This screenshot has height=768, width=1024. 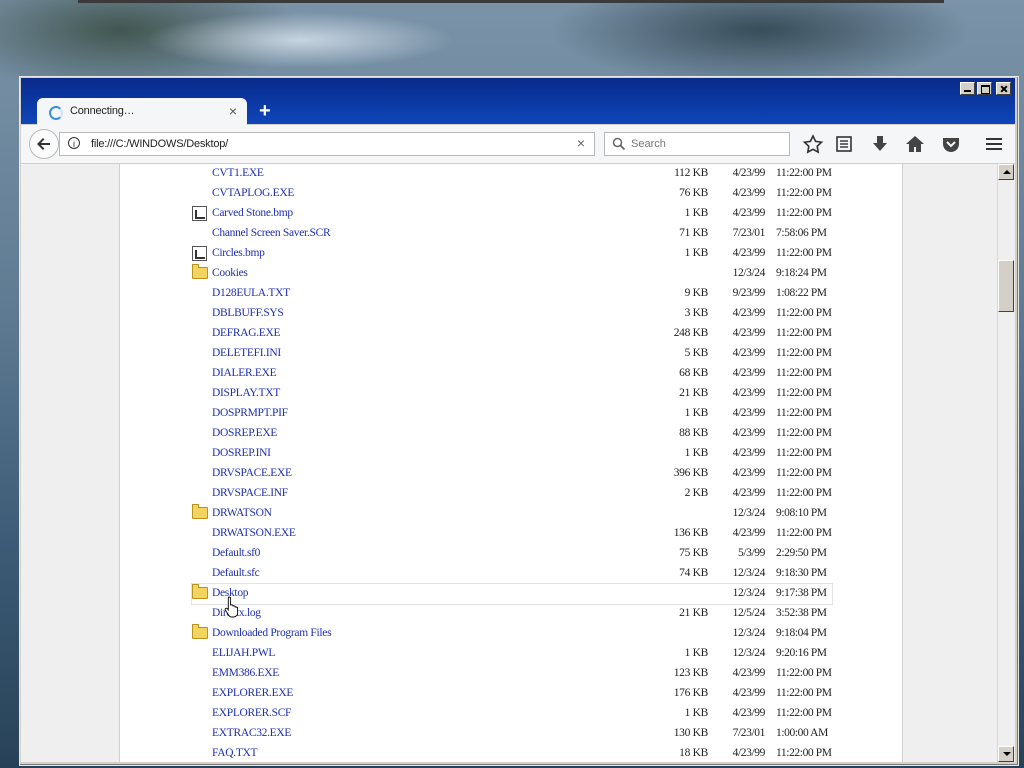 I want to click on file-name-link: DRWATSON.EXE, so click(x=254, y=533).